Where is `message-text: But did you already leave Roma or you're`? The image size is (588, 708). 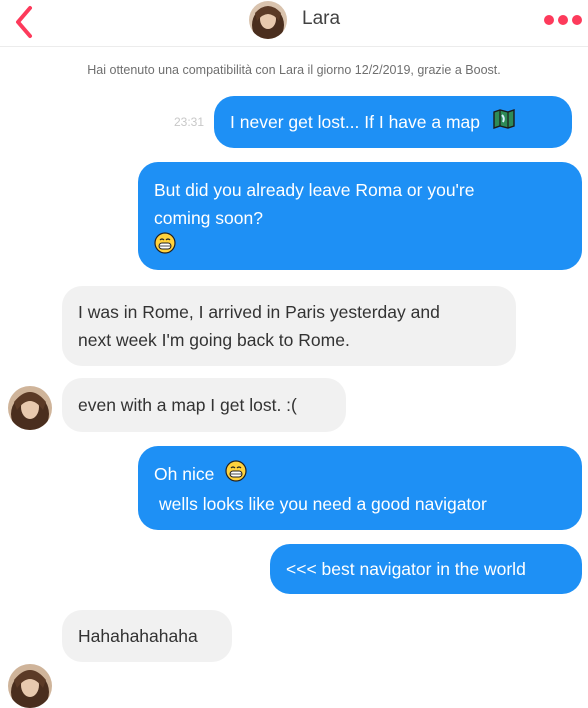 message-text: But did you already leave Roma or you're is located at coordinates (314, 190).